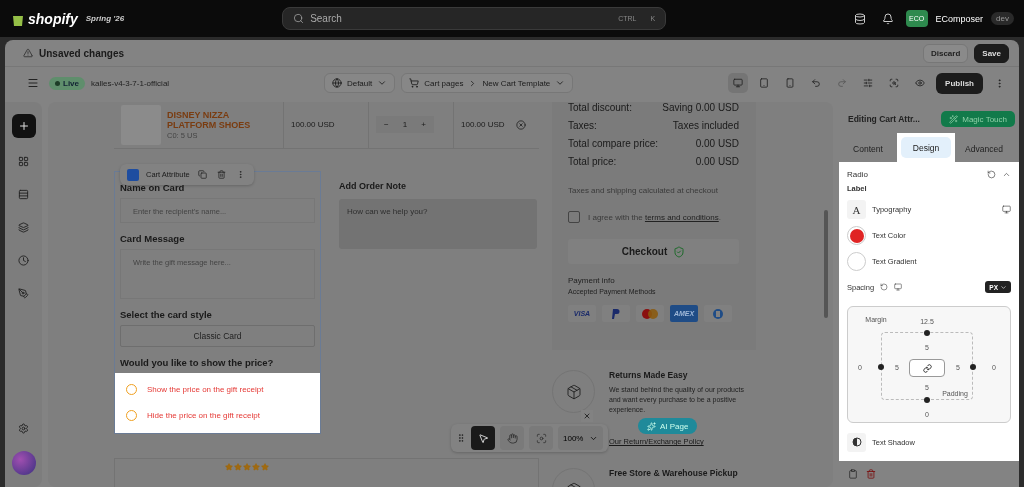 This screenshot has width=1024, height=487. I want to click on trash-icon, so click(222, 174).